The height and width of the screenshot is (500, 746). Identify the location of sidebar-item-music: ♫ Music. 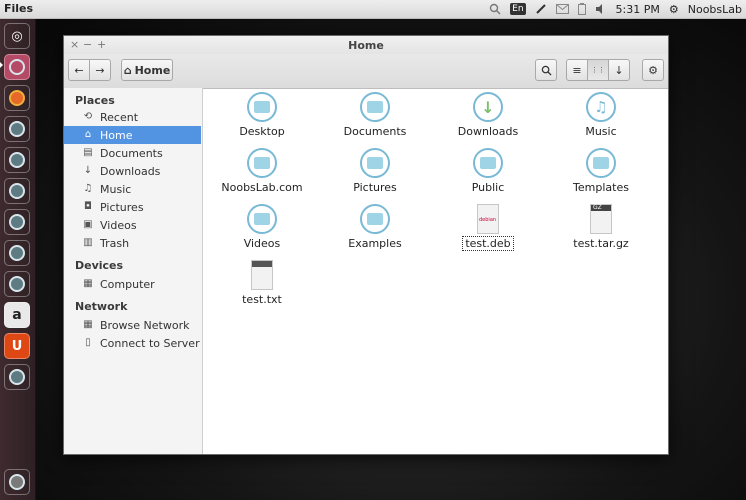
(132, 189).